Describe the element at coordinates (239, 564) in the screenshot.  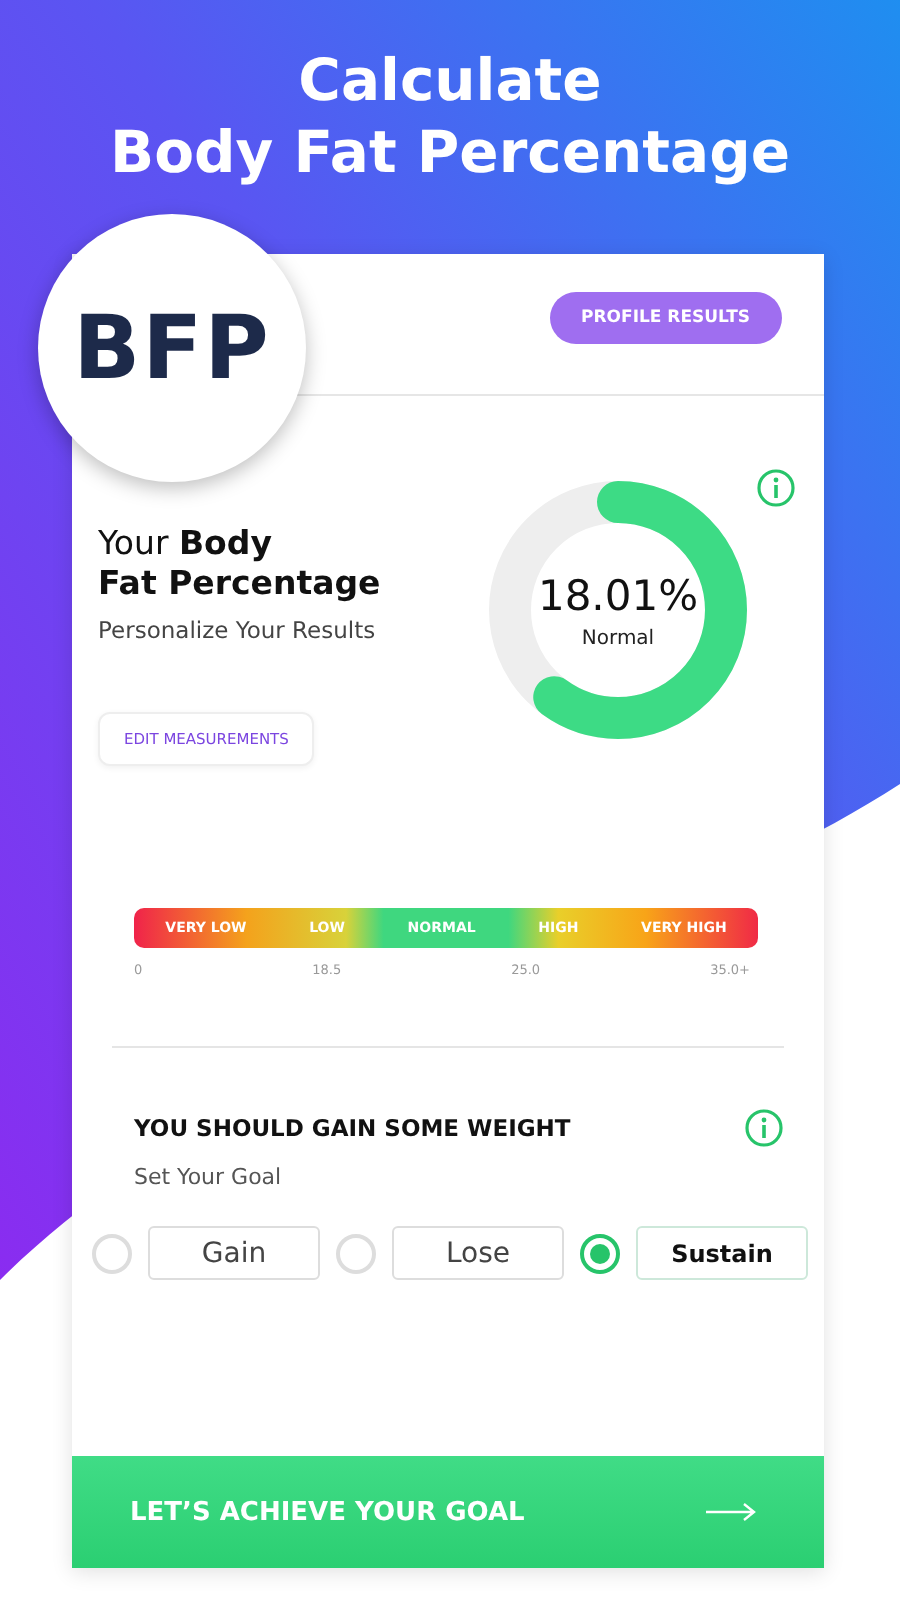
I see `result-title: Your Body Fat Percentage` at that location.